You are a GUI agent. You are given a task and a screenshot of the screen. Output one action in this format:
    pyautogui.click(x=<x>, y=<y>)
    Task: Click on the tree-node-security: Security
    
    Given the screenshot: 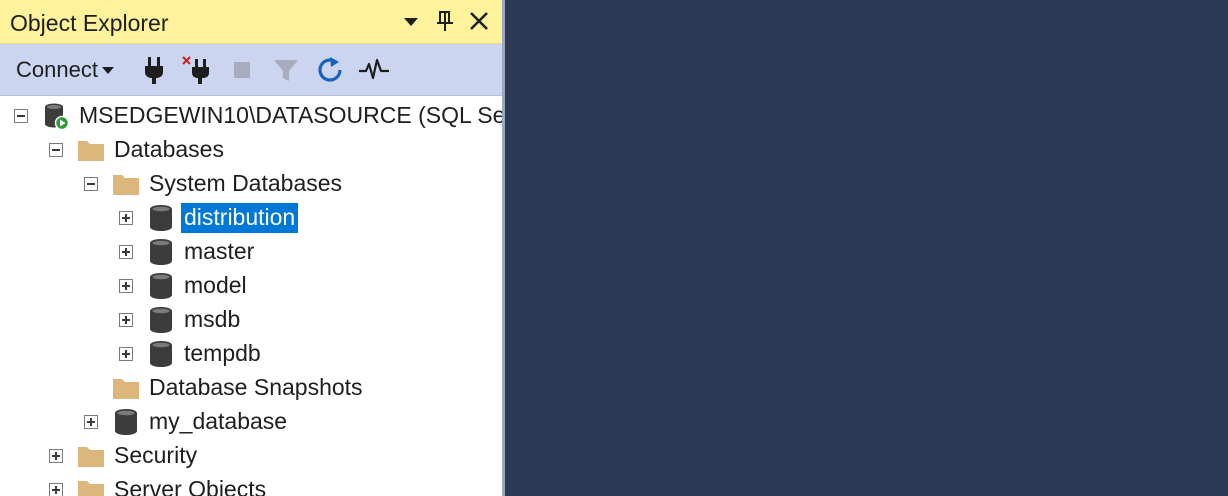 What is the action you would take?
    pyautogui.click(x=124, y=456)
    